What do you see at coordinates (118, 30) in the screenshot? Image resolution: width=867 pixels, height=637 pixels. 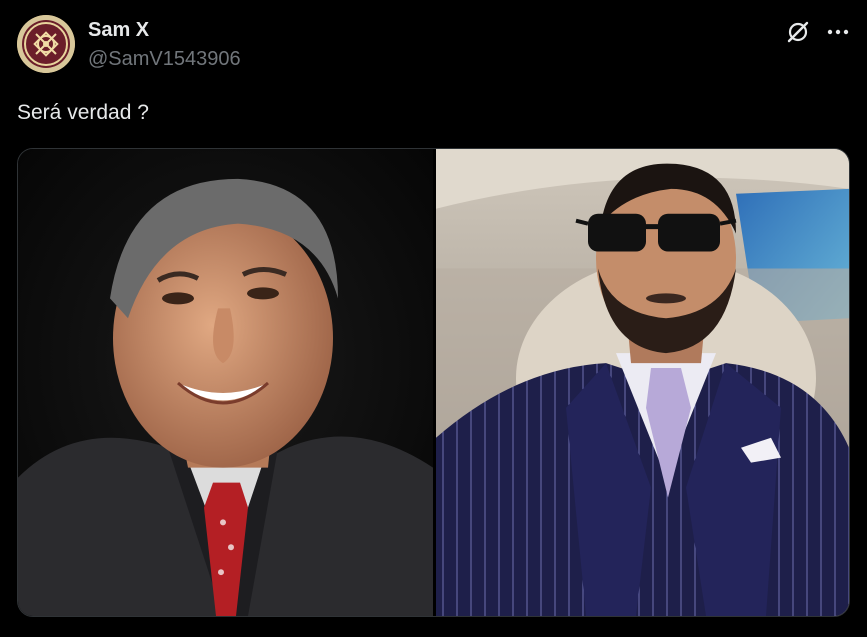 I see `author-name: Sam X` at bounding box center [118, 30].